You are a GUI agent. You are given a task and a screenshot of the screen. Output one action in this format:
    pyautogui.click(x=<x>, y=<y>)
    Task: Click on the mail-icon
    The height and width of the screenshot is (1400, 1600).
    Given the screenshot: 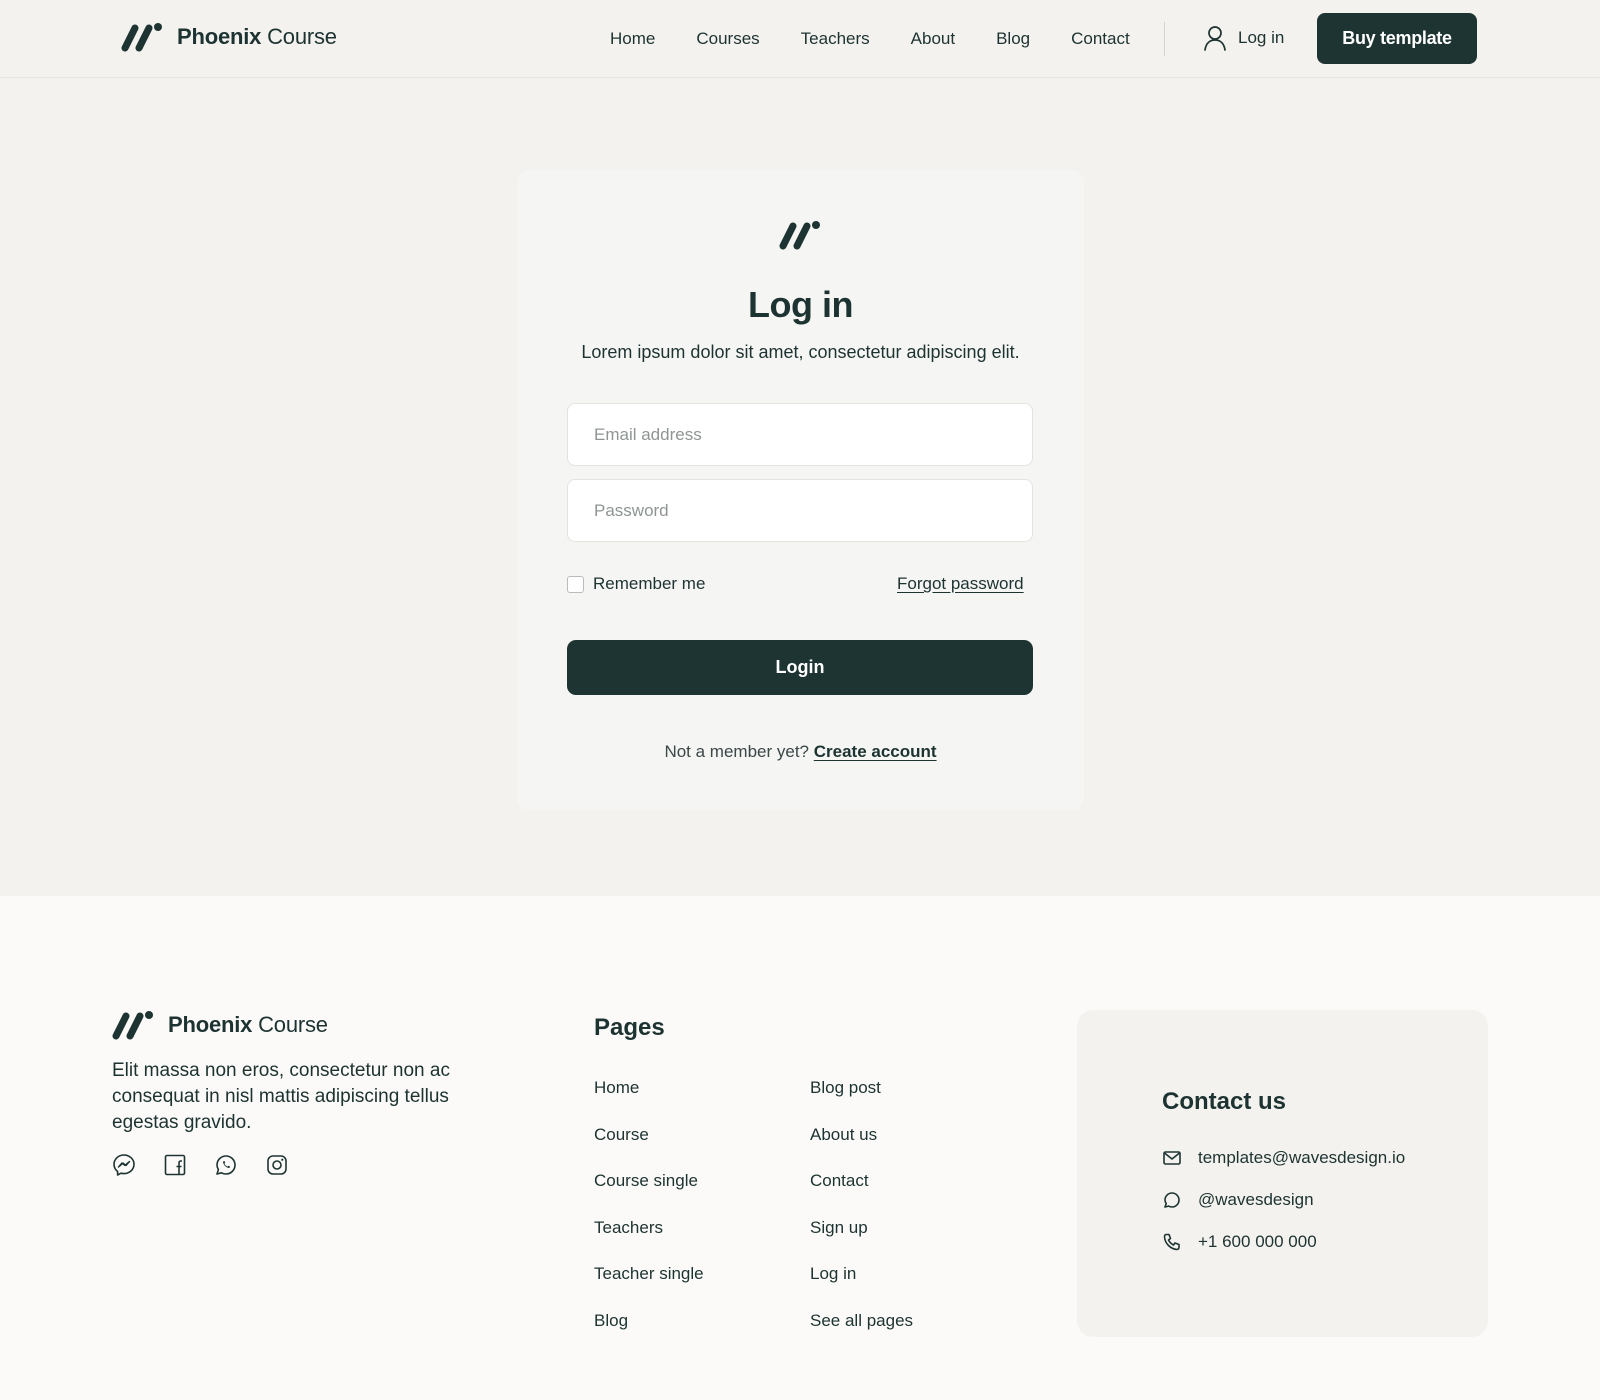 What is the action you would take?
    pyautogui.click(x=1172, y=1158)
    